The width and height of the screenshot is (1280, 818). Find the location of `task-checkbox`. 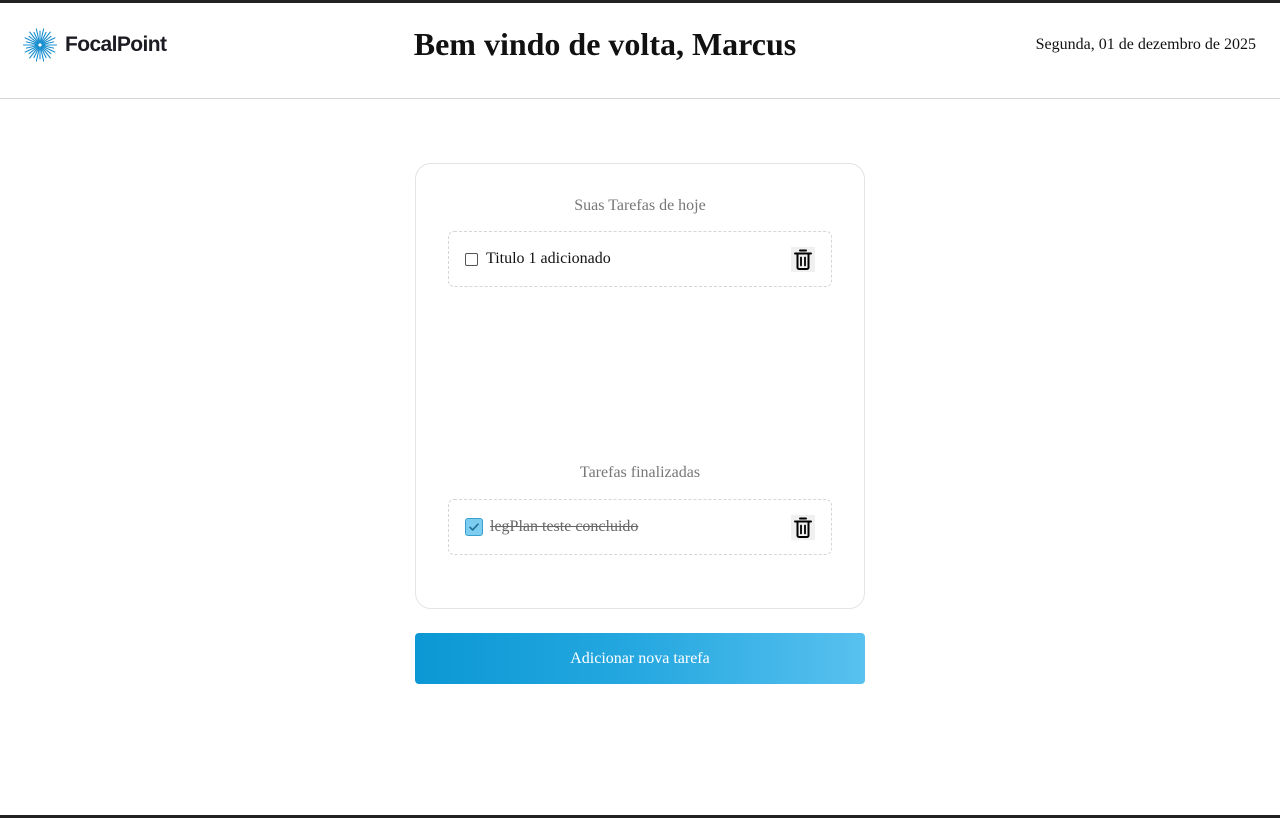

task-checkbox is located at coordinates (471, 259).